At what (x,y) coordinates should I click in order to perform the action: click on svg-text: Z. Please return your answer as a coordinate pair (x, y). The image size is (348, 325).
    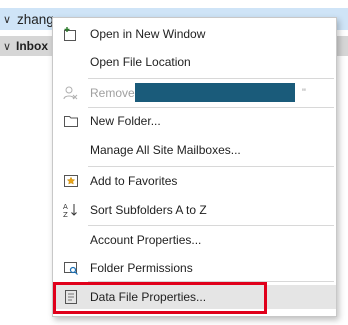
    Looking at the image, I should click on (65, 214).